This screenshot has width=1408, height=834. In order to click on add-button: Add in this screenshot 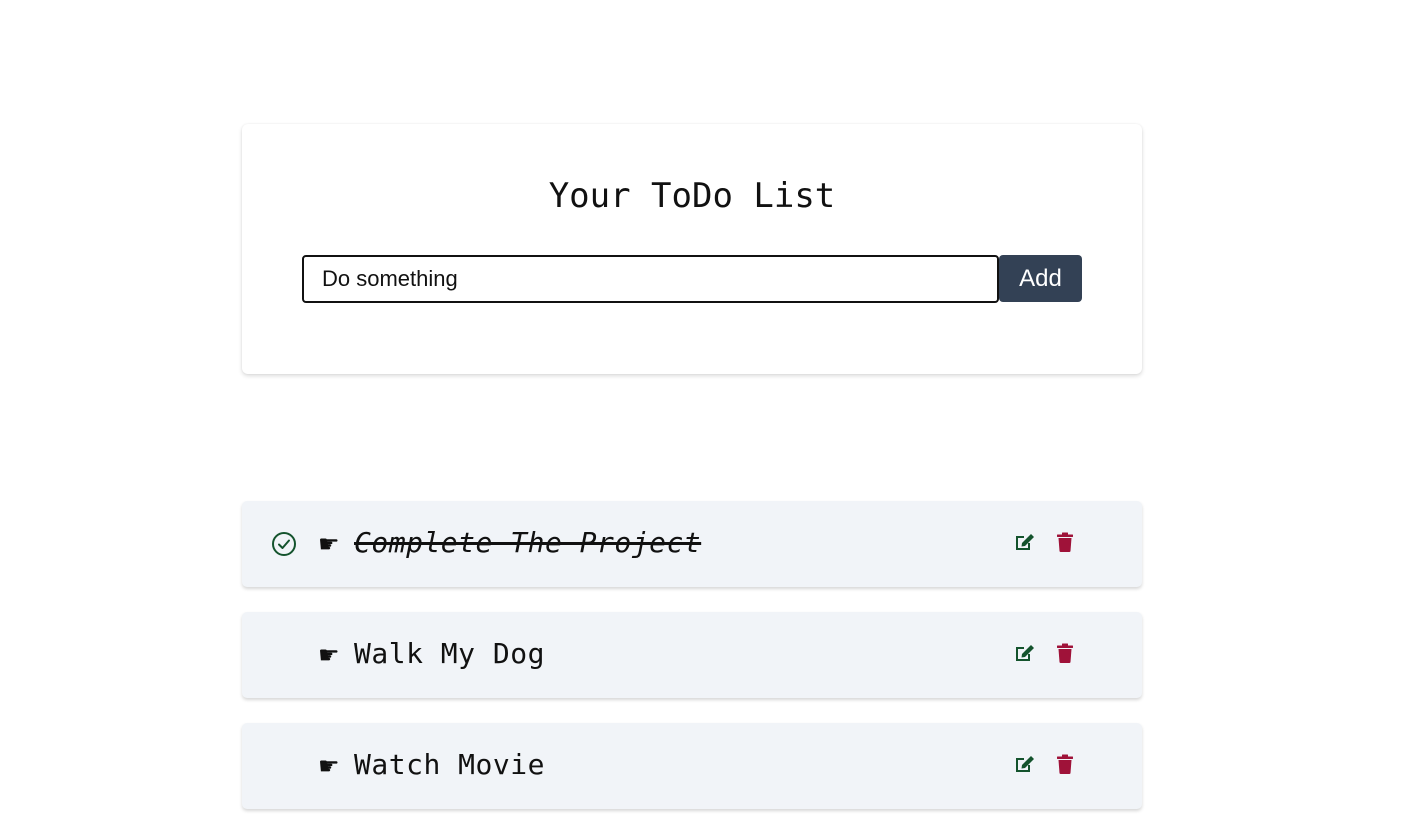, I will do `click(1040, 278)`.